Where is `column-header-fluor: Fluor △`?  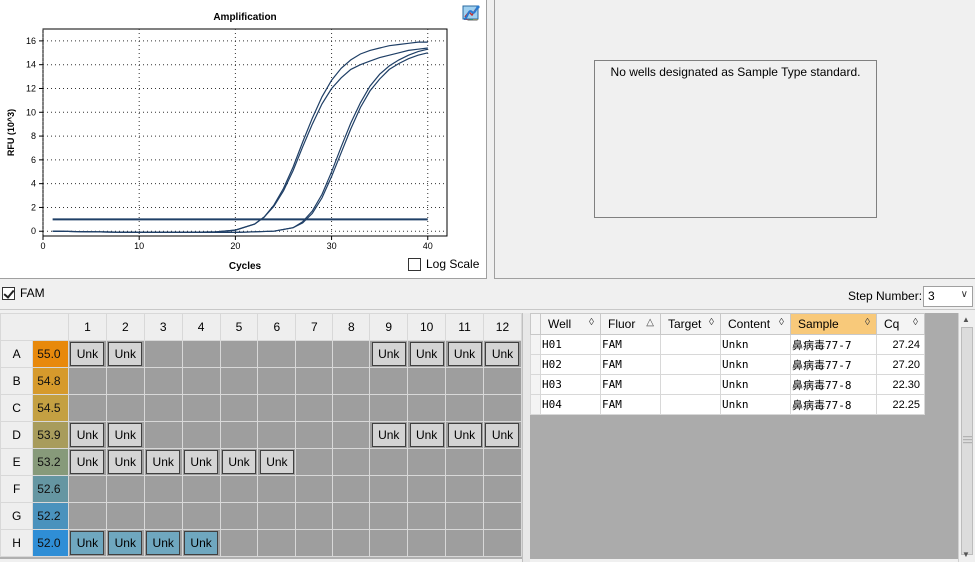
column-header-fluor: Fluor △ is located at coordinates (630, 324).